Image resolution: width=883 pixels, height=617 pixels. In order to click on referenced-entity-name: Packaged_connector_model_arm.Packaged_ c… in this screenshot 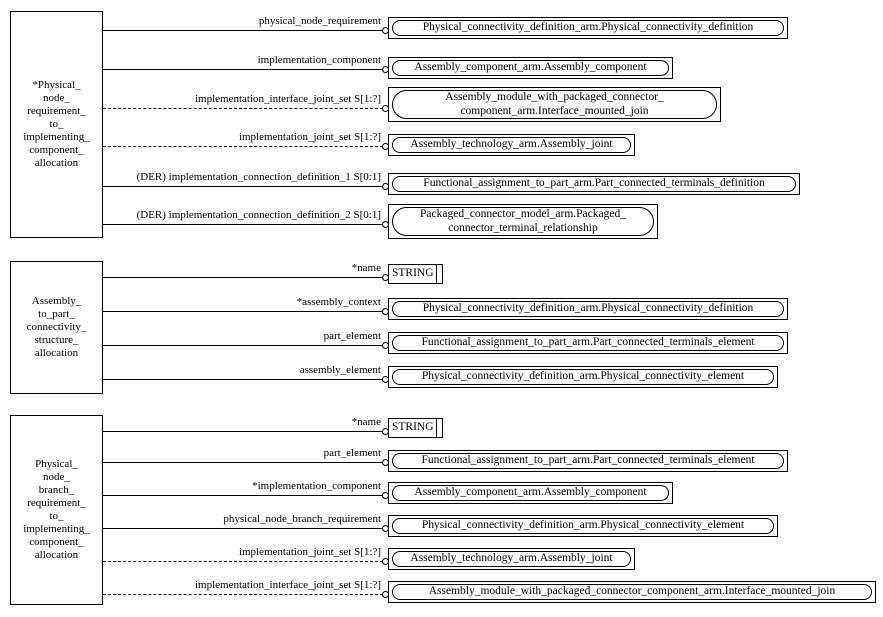, I will do `click(523, 221)`.